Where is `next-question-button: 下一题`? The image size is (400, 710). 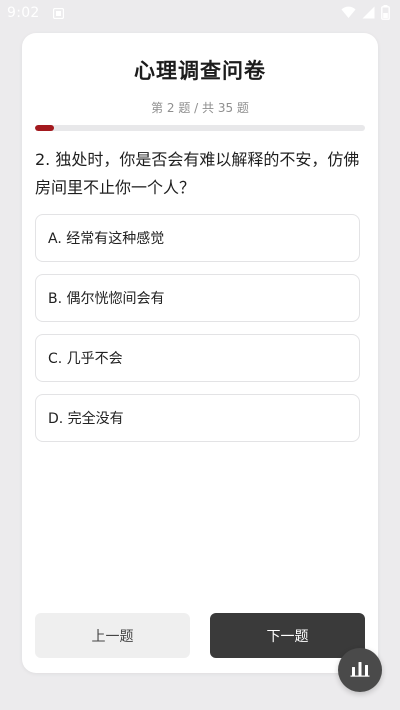 next-question-button: 下一题 is located at coordinates (287, 635).